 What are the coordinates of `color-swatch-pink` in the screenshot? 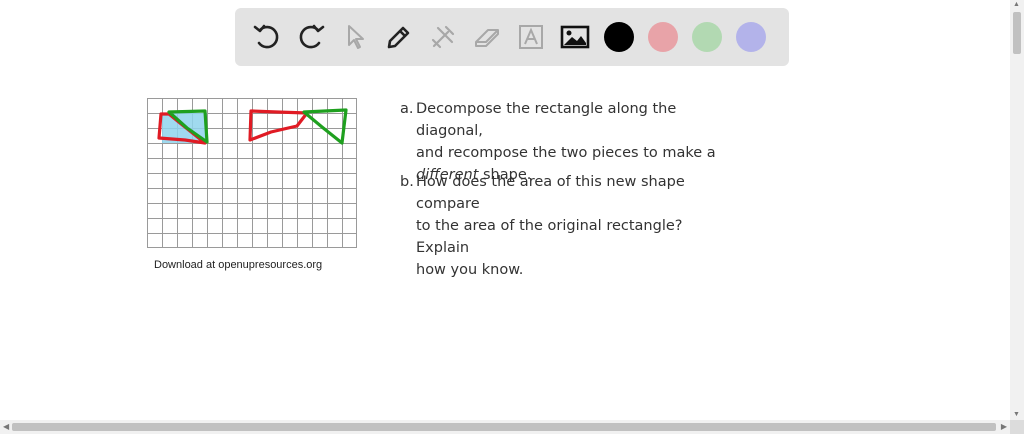 It's located at (663, 37).